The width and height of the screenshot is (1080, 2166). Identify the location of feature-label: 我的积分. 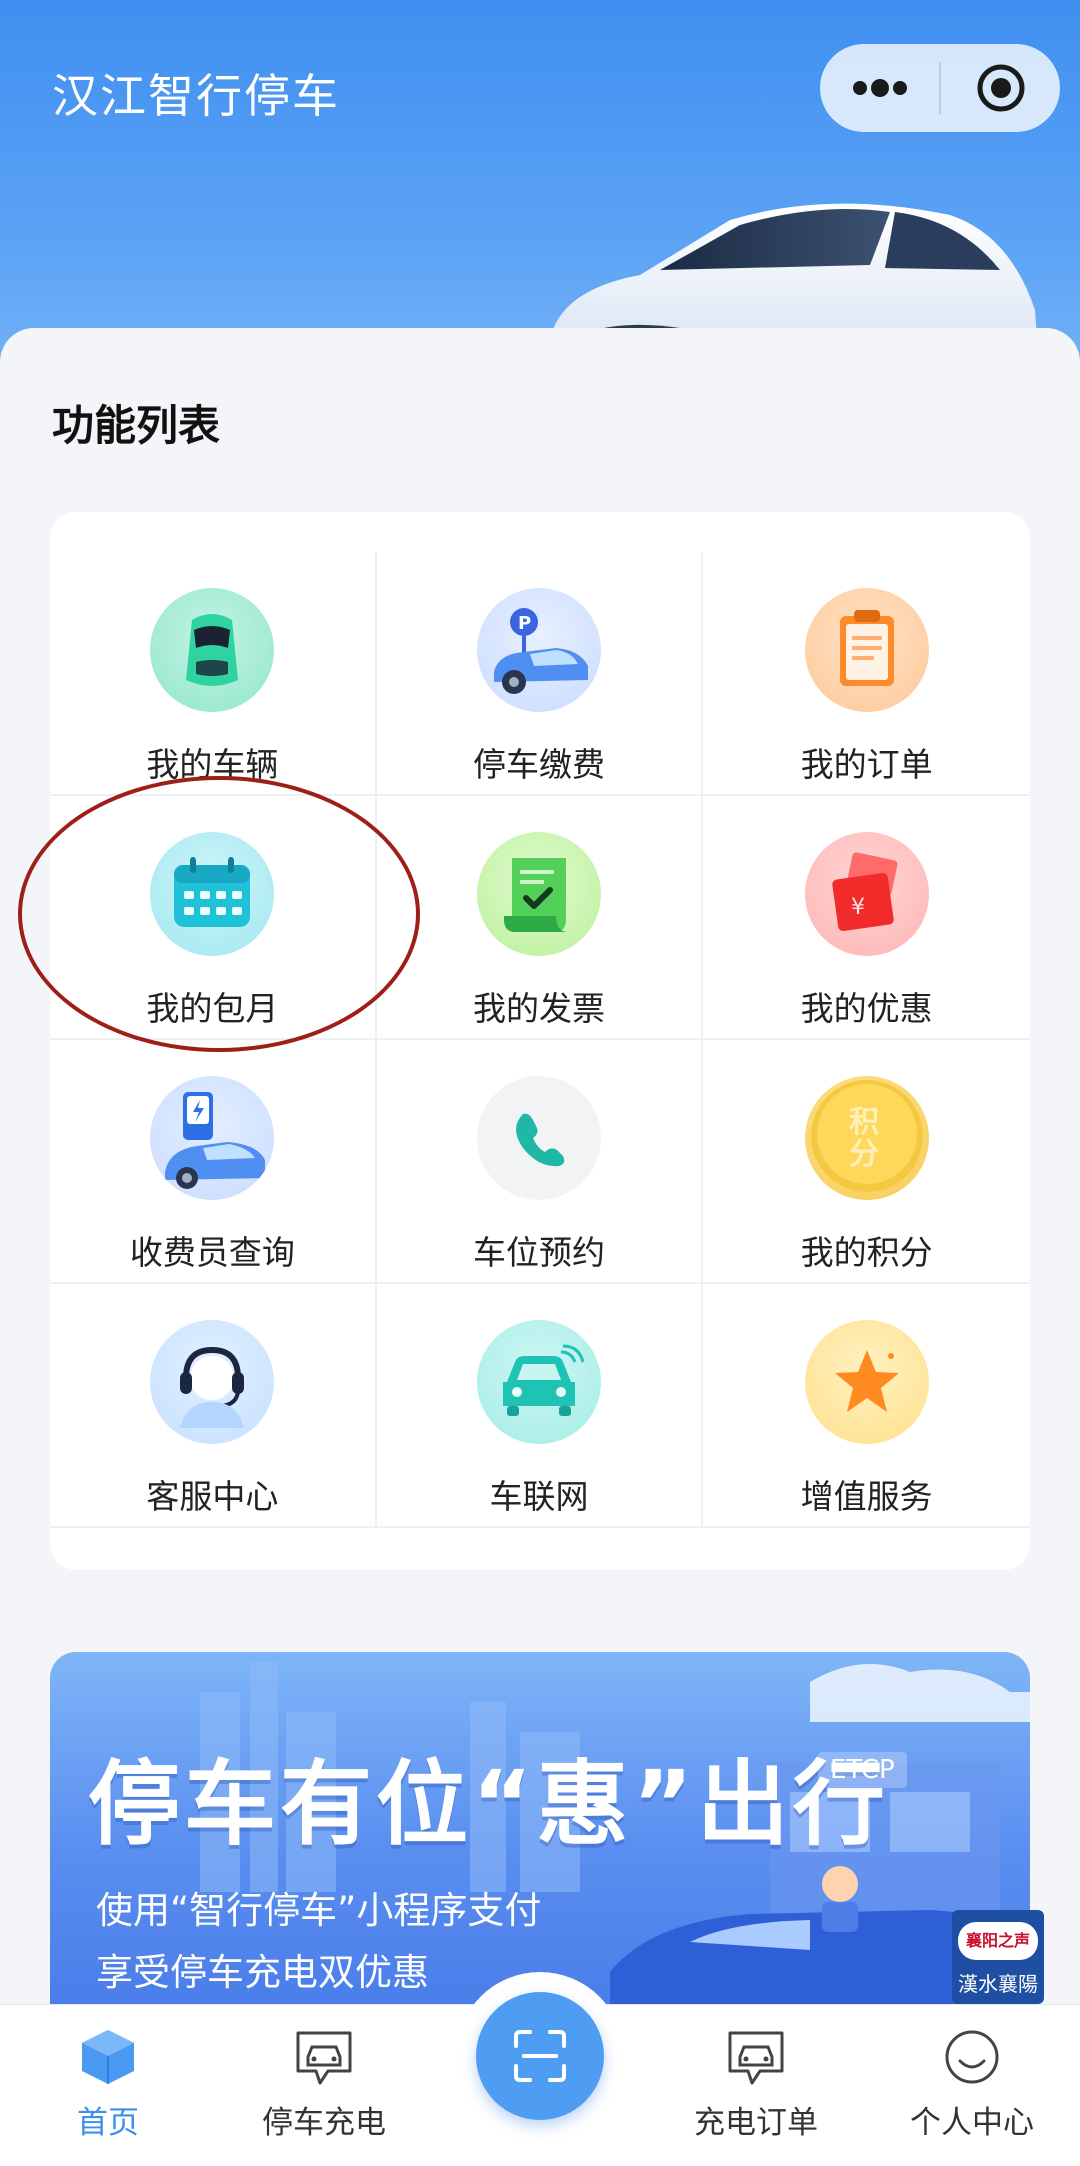
(866, 1252).